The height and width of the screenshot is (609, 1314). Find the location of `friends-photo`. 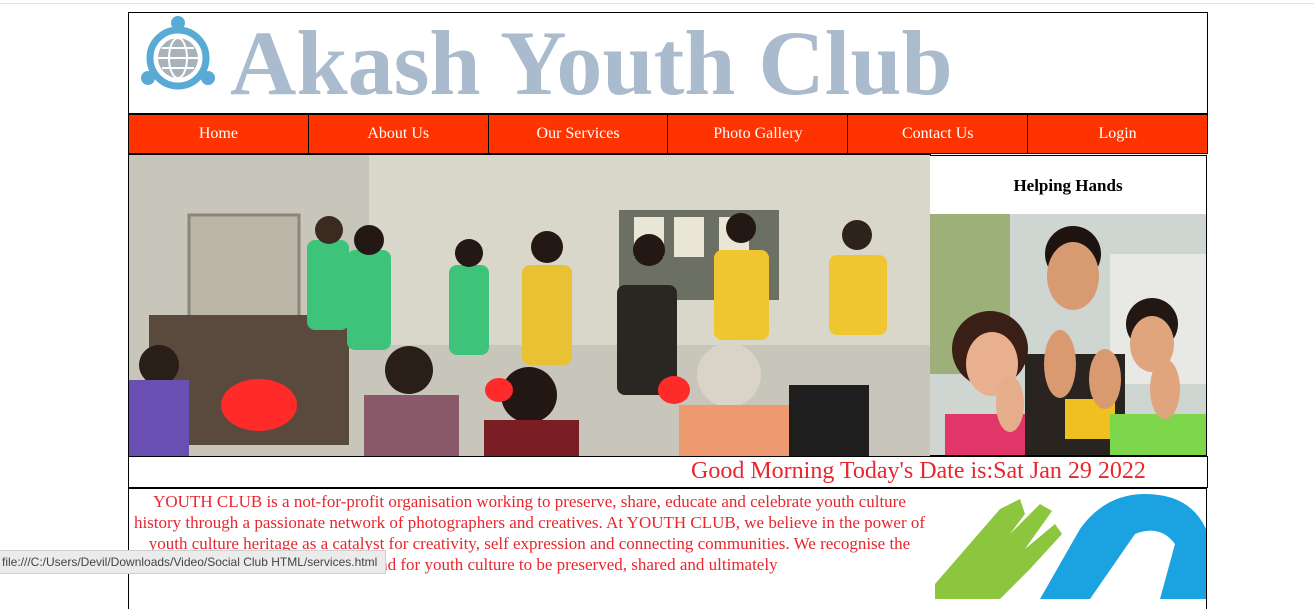

friends-photo is located at coordinates (1068, 334).